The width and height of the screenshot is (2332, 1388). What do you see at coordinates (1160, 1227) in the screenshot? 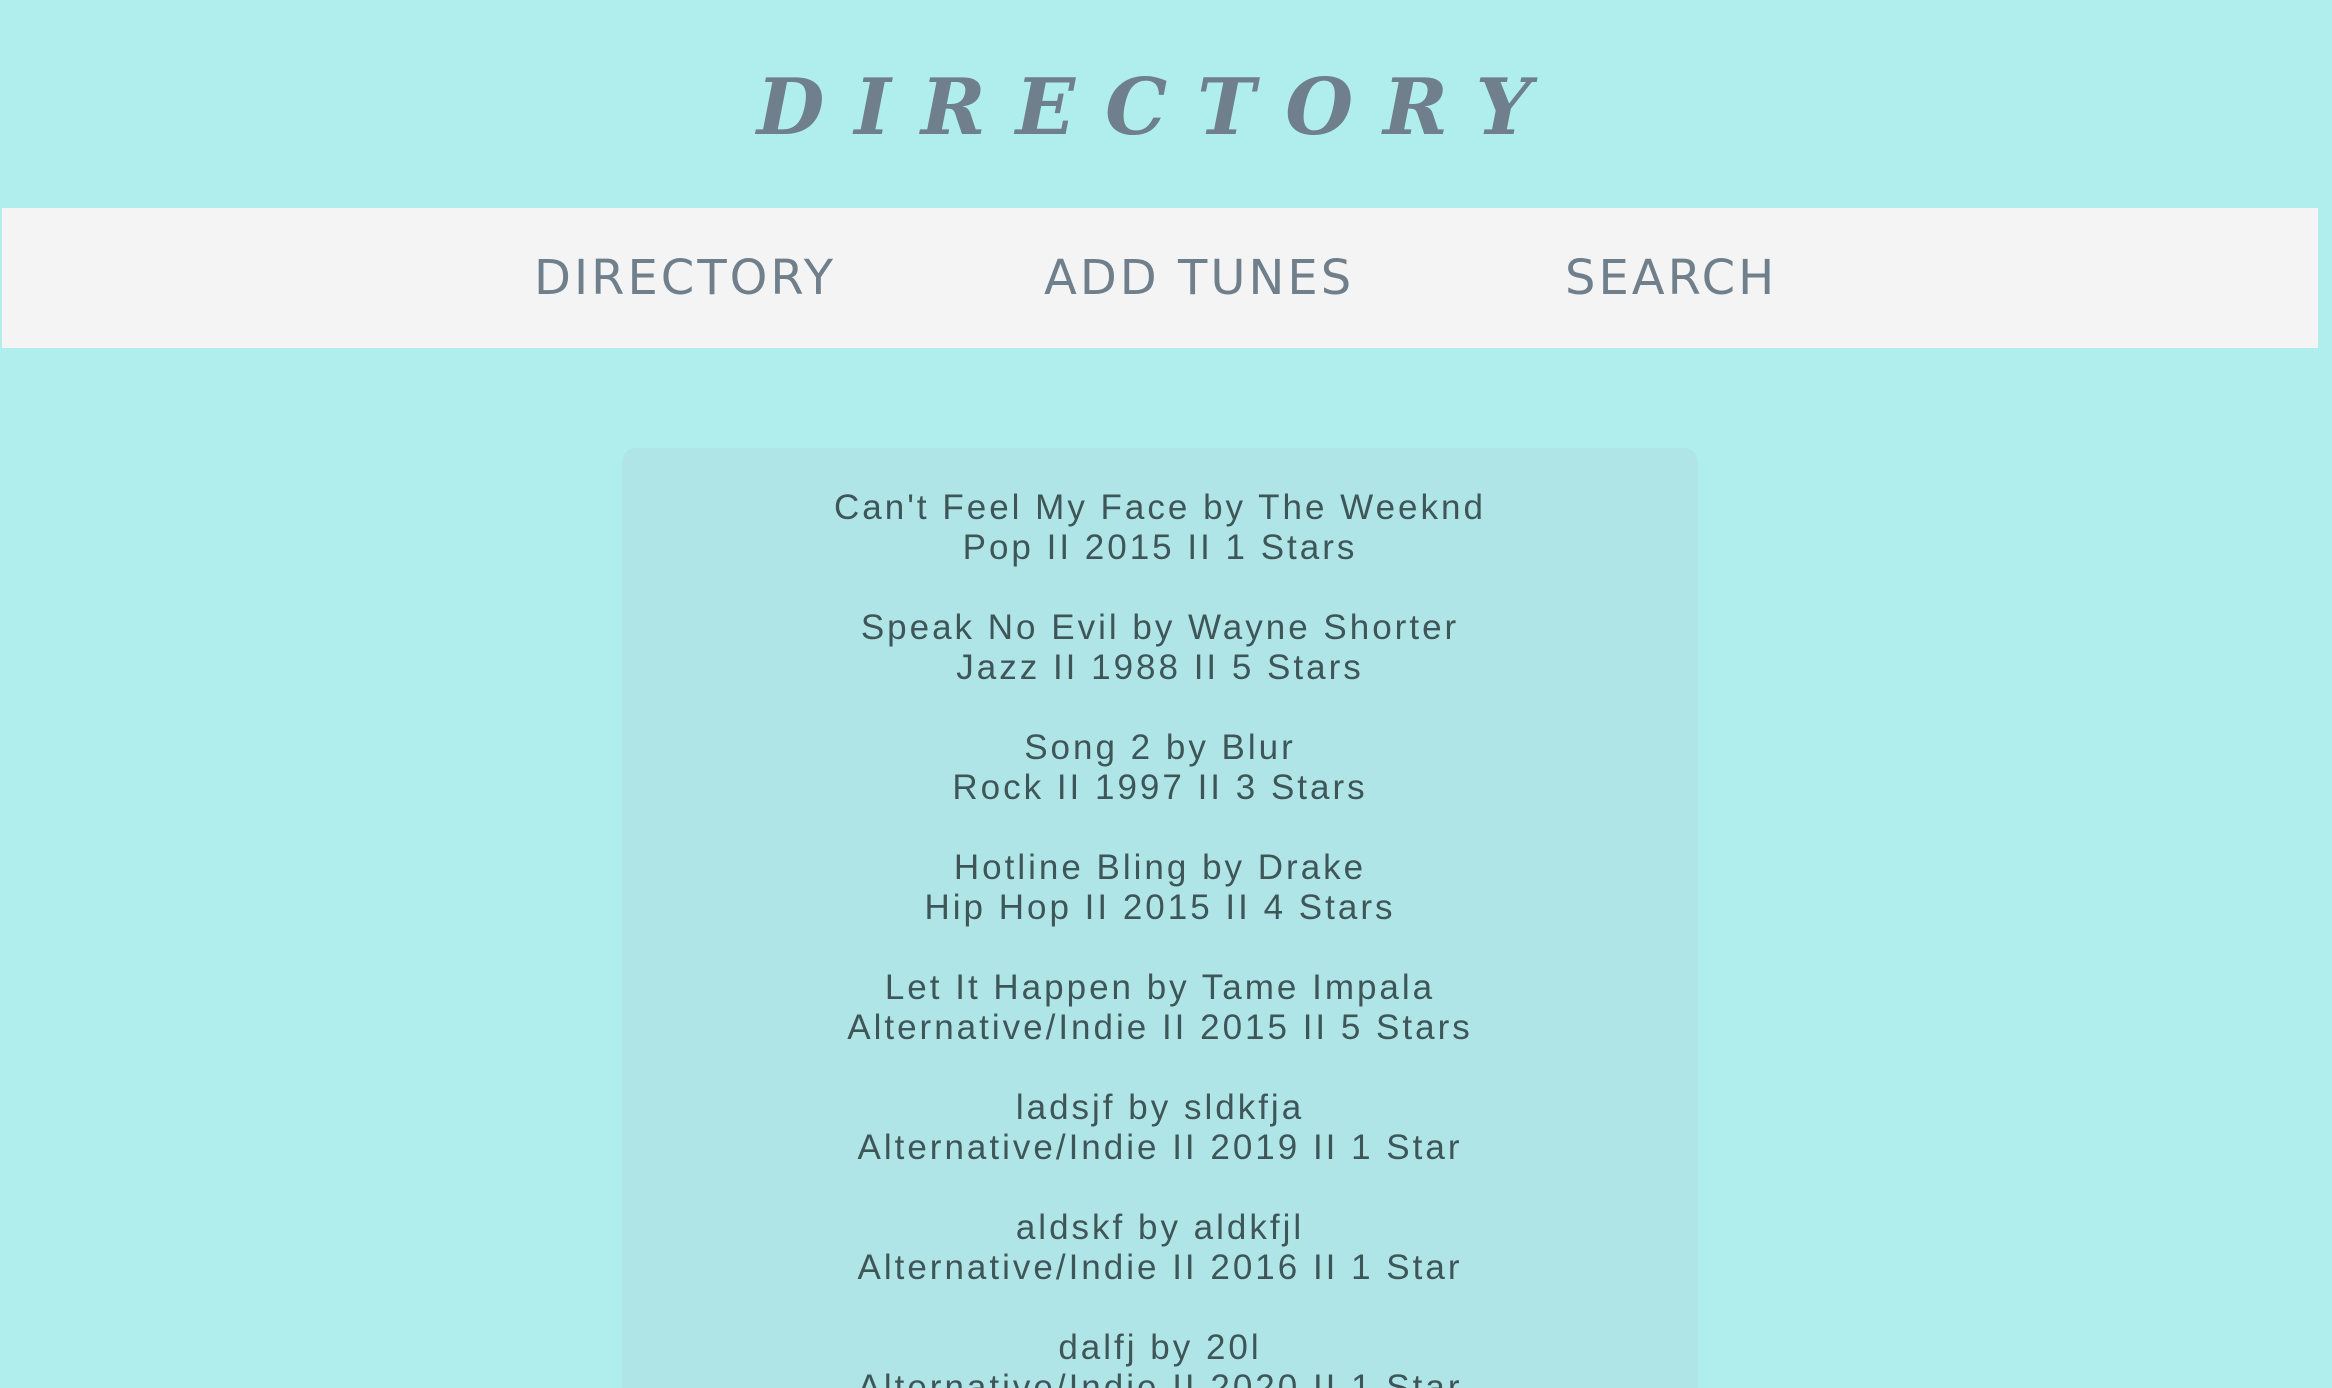
I see `song-title-artist: aldskf by aldkfjl` at bounding box center [1160, 1227].